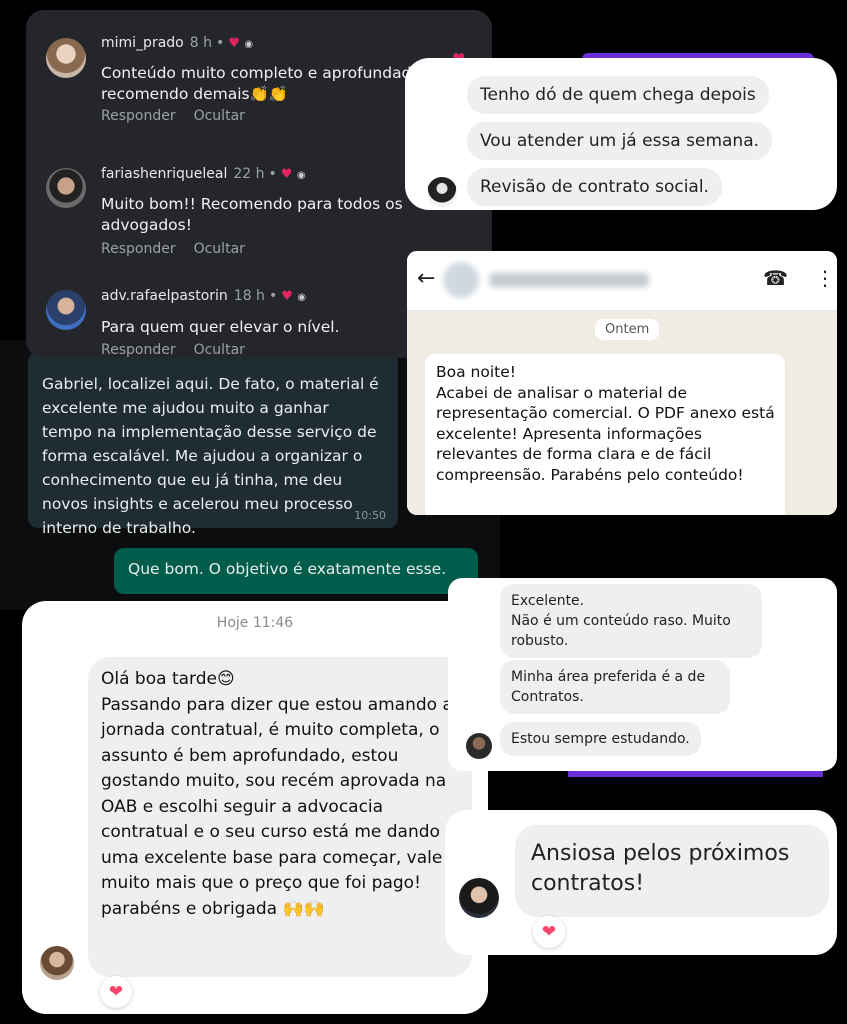 The image size is (847, 1024). I want to click on comment-header: fariashenriqueleal 22 h • ♥ ◉, so click(203, 174).